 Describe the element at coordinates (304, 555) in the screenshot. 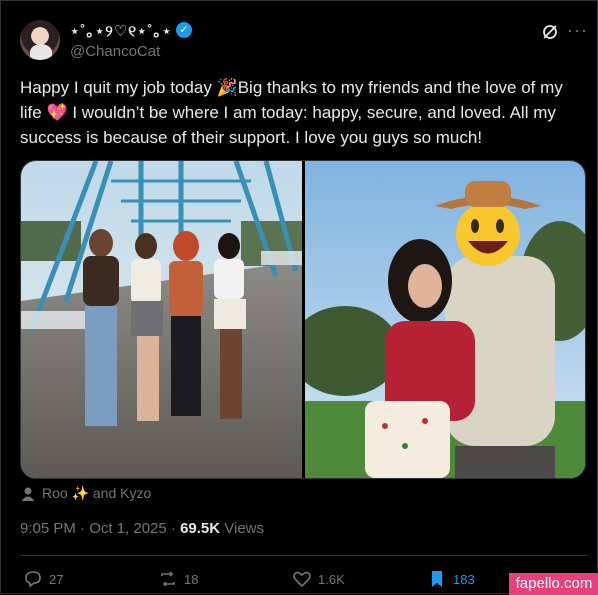

I see `divider` at that location.